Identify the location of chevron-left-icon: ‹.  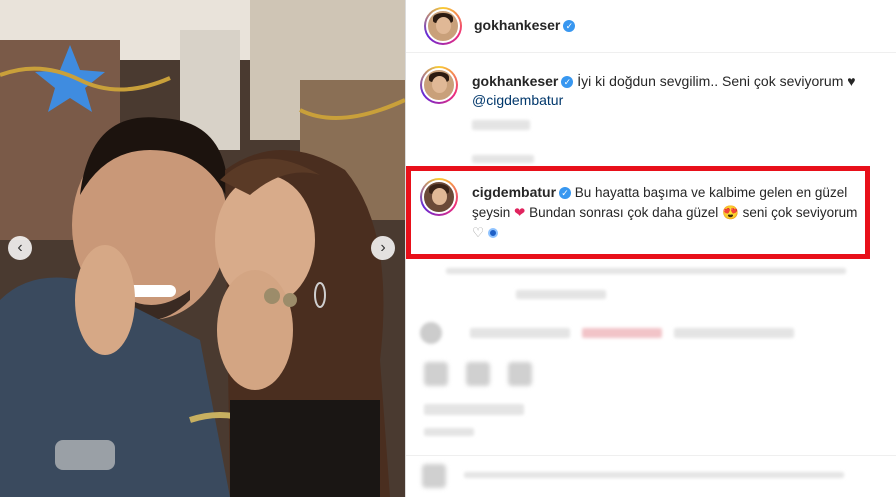
(20, 247).